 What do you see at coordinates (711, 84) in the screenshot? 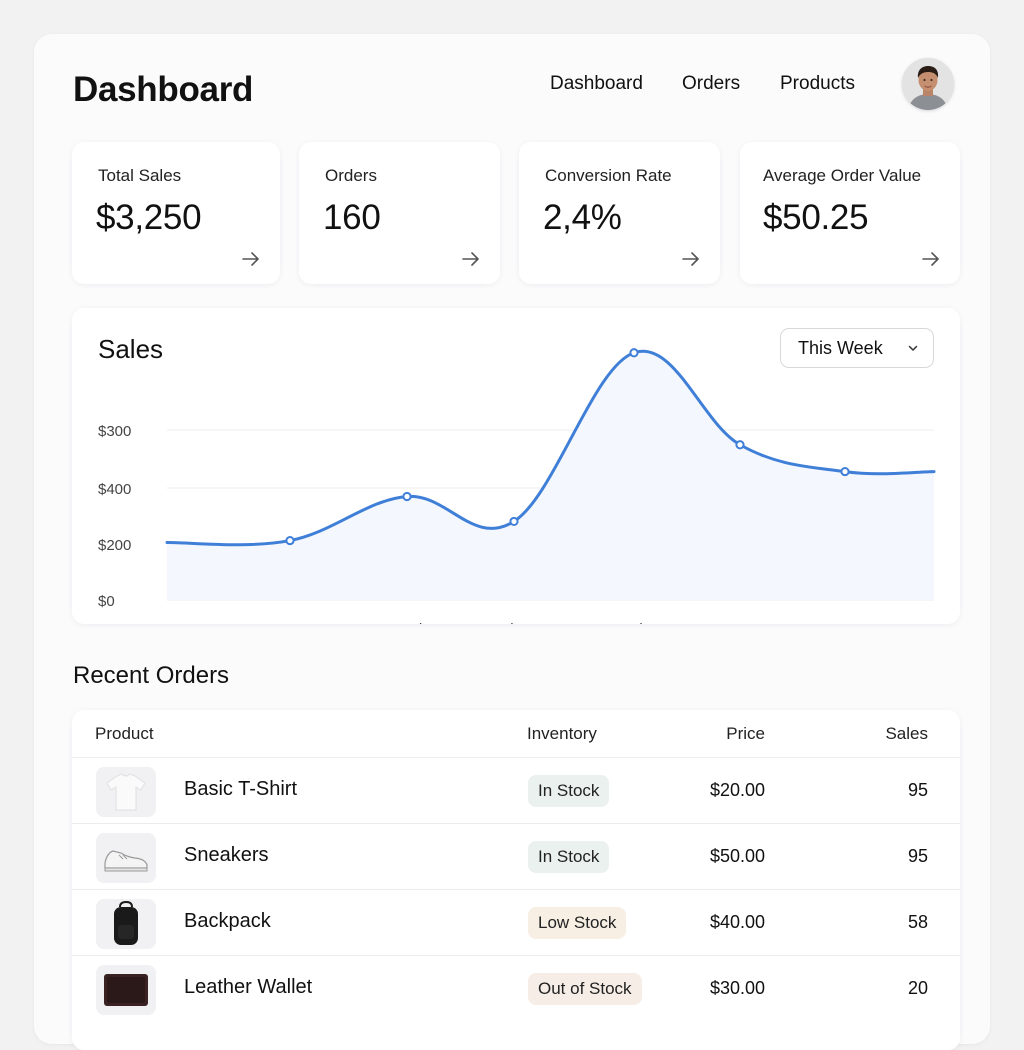
I see `nav-orders: Orders` at bounding box center [711, 84].